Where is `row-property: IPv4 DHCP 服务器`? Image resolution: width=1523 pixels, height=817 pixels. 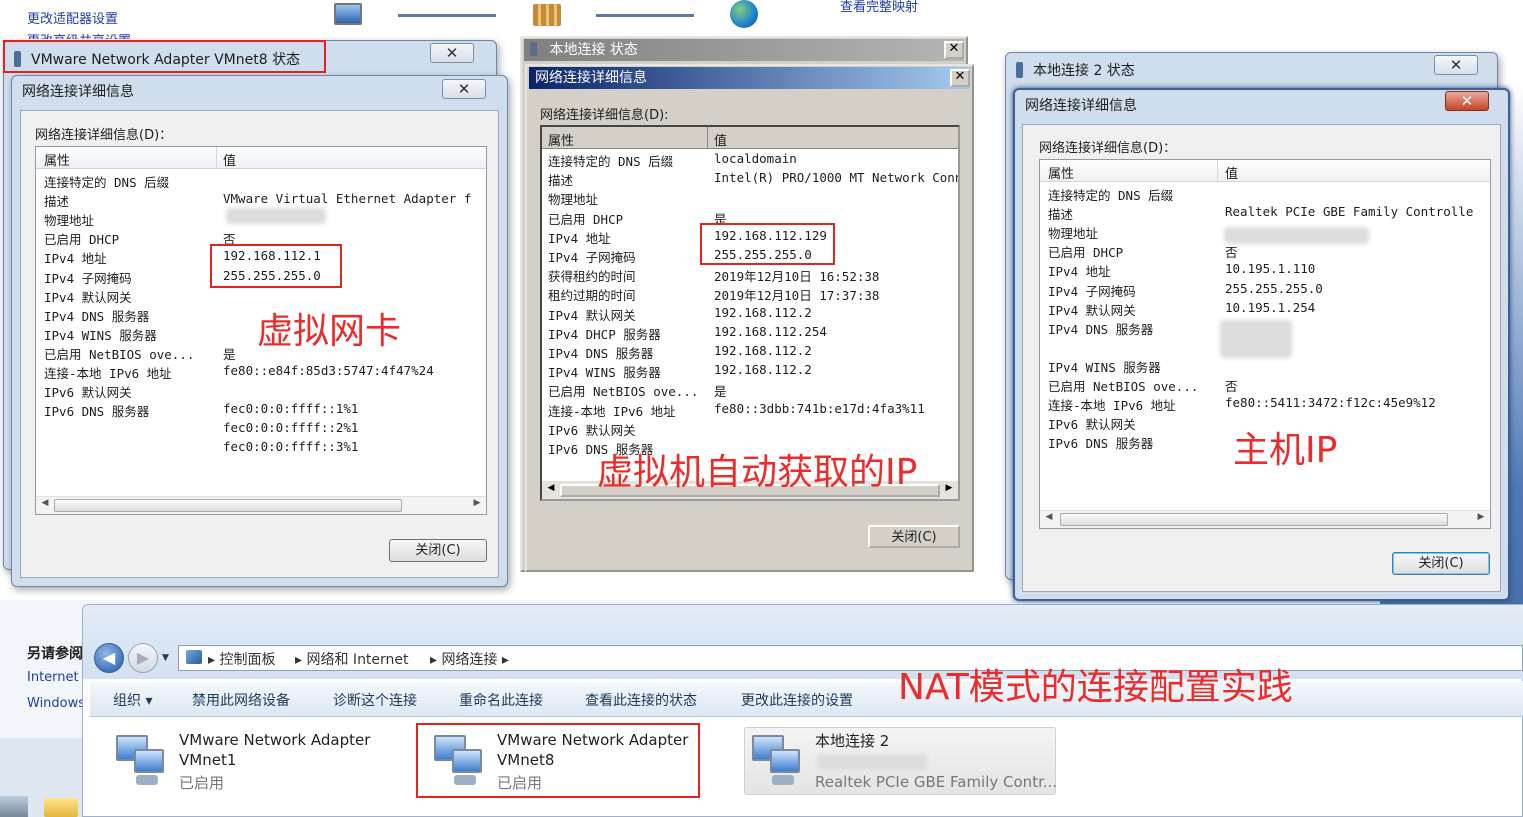
row-property: IPv4 DHCP 服务器 is located at coordinates (604, 333).